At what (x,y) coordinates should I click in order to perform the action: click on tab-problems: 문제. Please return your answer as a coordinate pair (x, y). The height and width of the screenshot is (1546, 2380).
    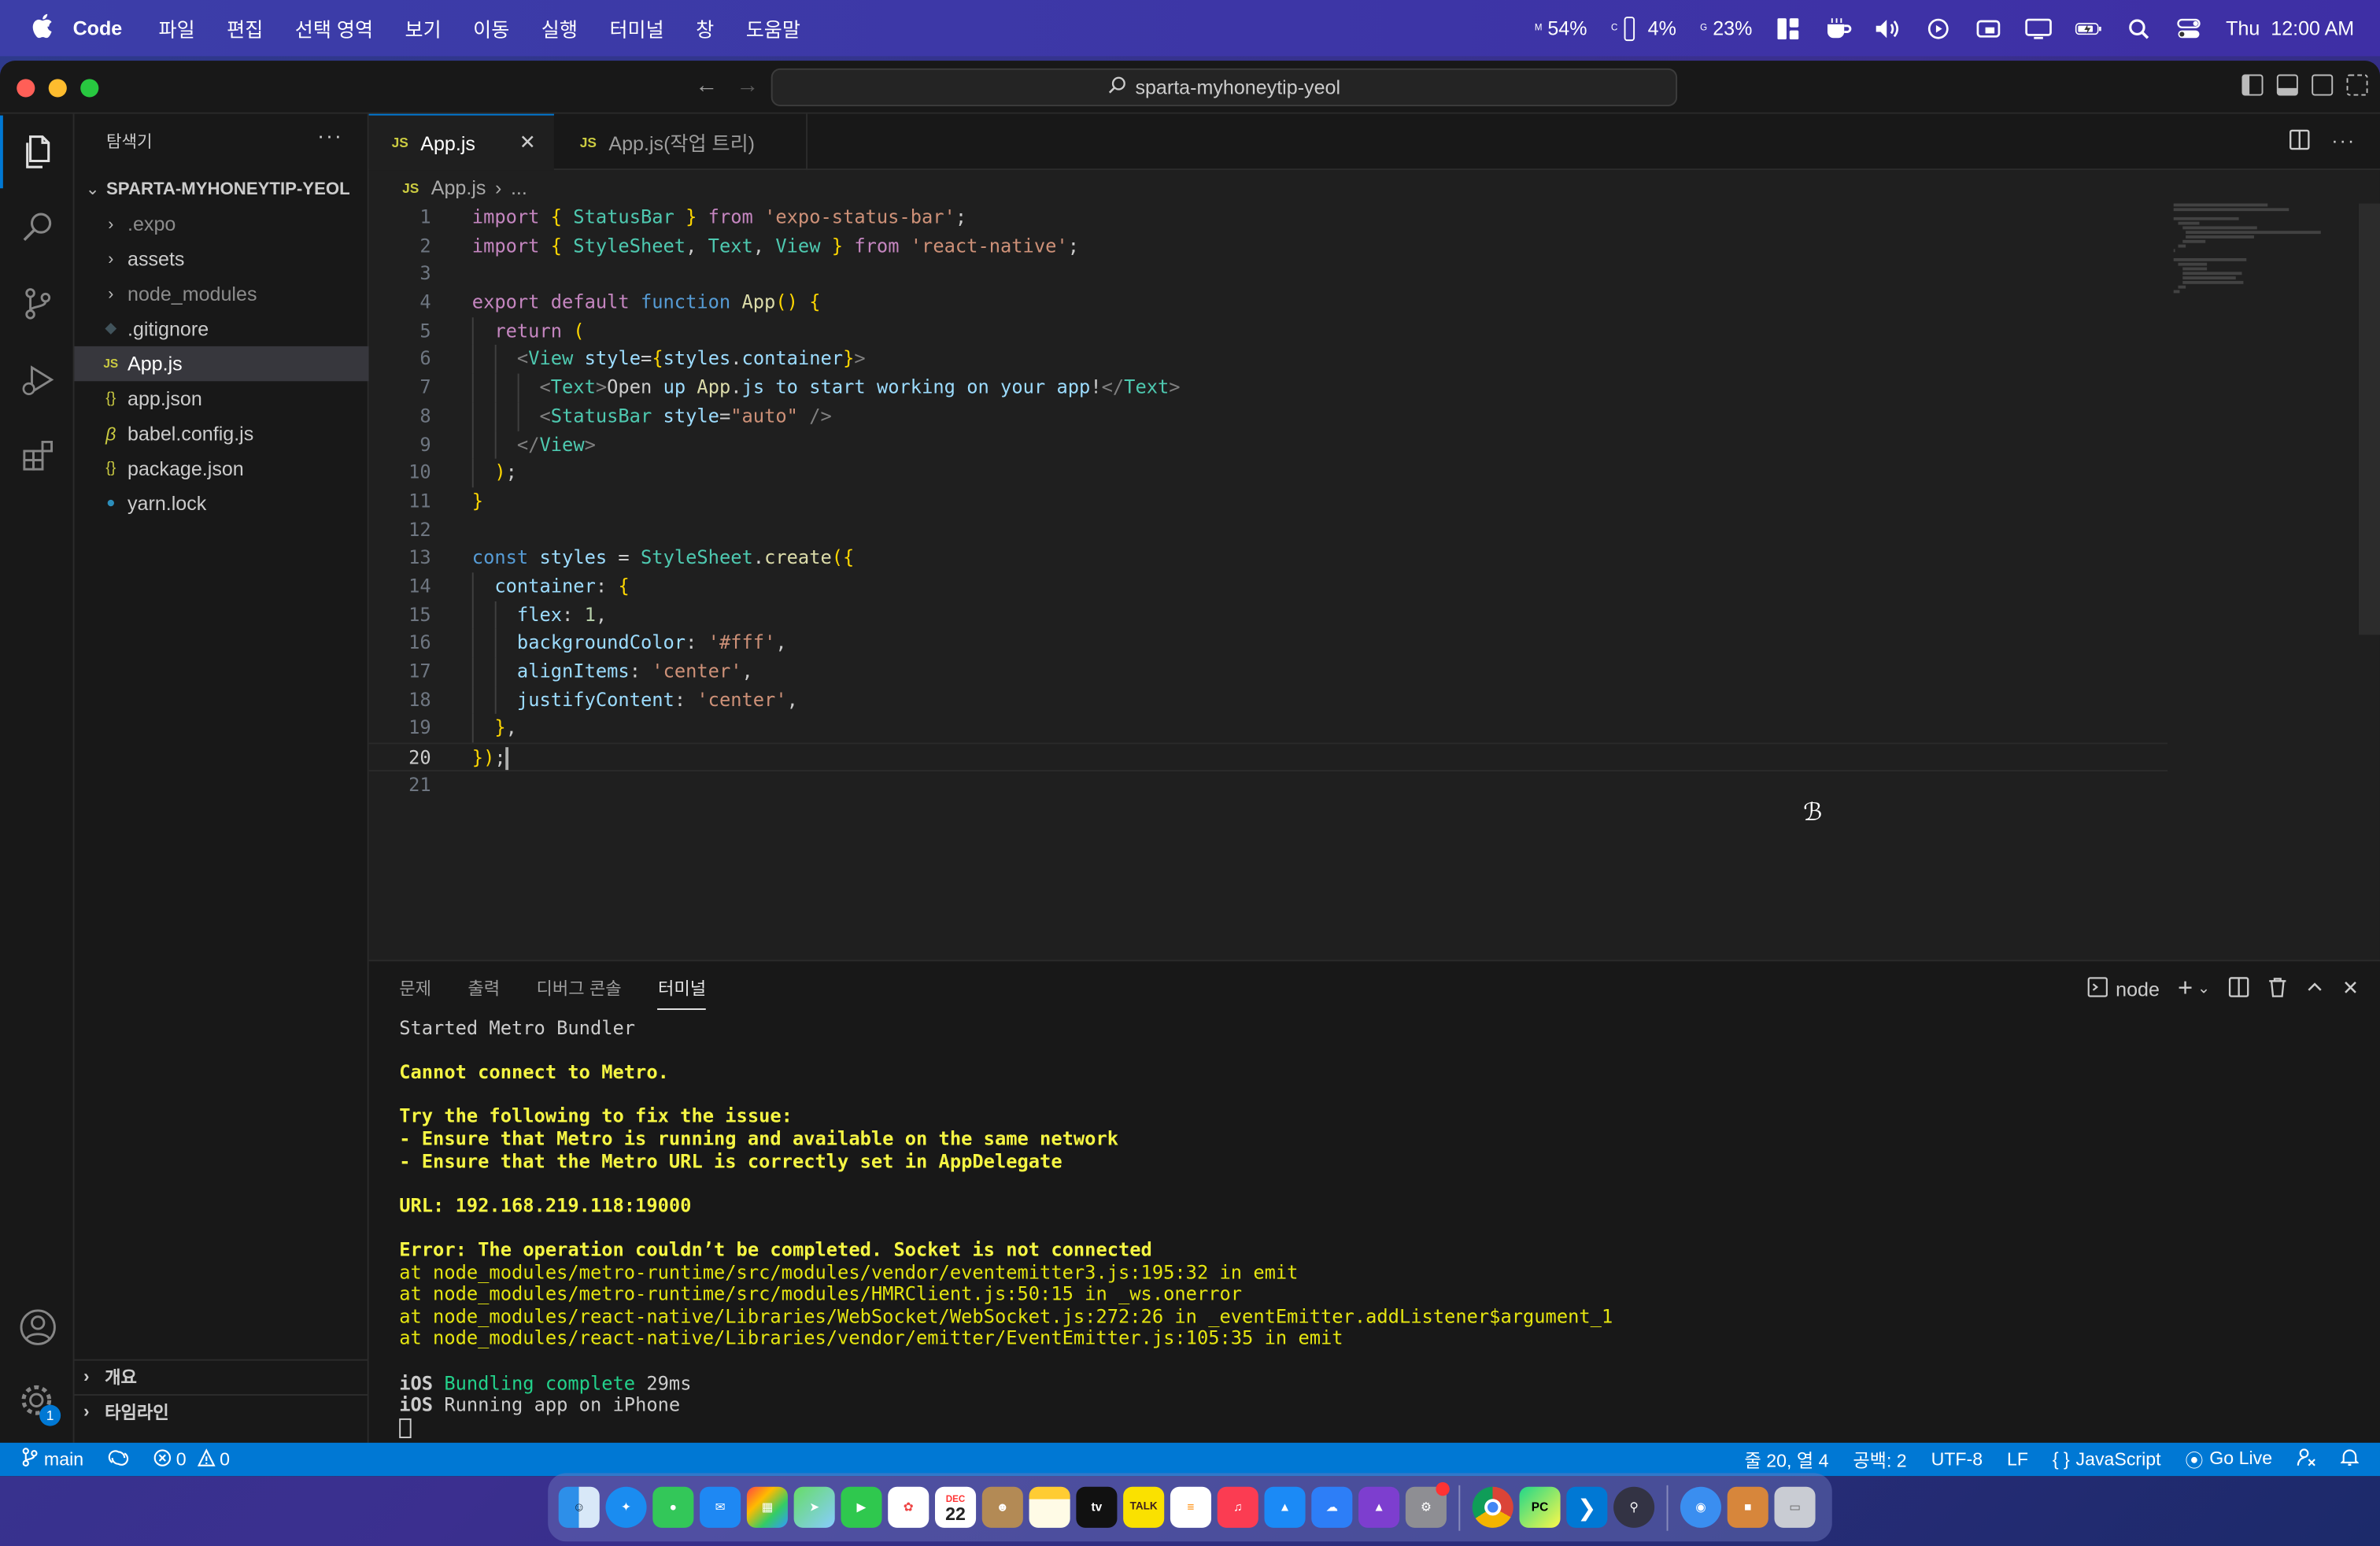
    Looking at the image, I should click on (415, 993).